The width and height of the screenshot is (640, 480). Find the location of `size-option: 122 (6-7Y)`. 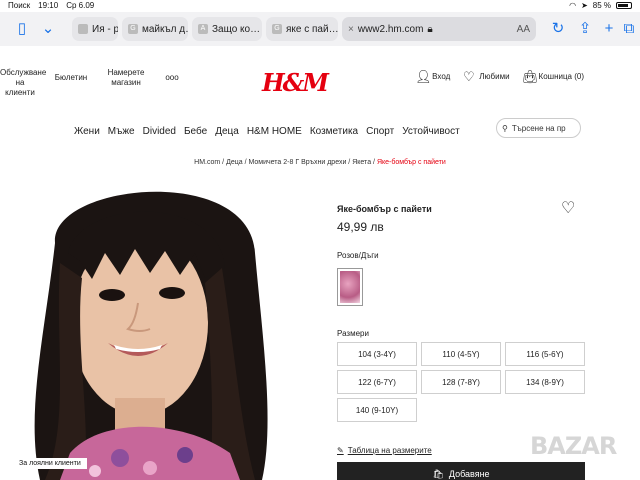

size-option: 122 (6-7Y) is located at coordinates (377, 382).